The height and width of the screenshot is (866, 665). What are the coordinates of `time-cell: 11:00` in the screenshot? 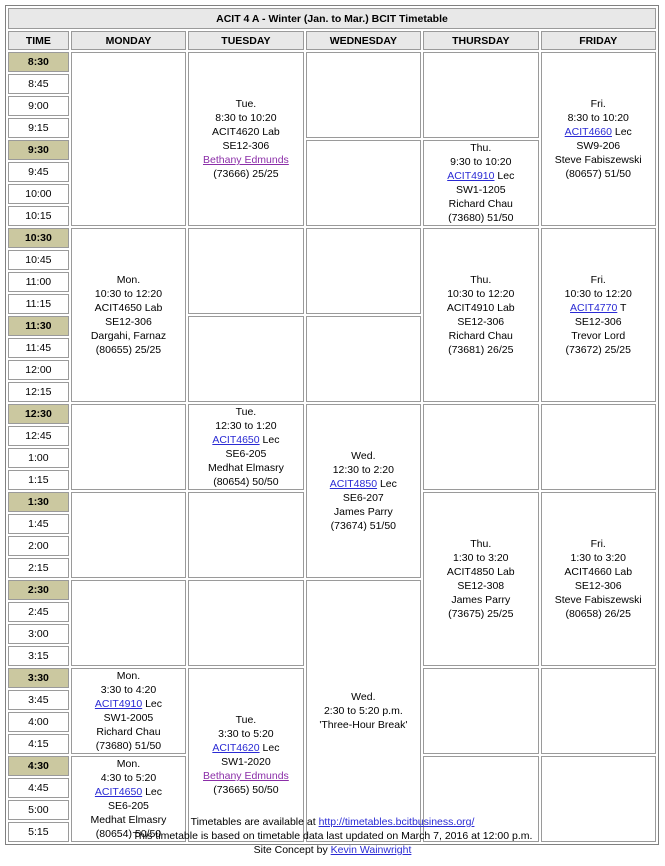 It's located at (38, 282).